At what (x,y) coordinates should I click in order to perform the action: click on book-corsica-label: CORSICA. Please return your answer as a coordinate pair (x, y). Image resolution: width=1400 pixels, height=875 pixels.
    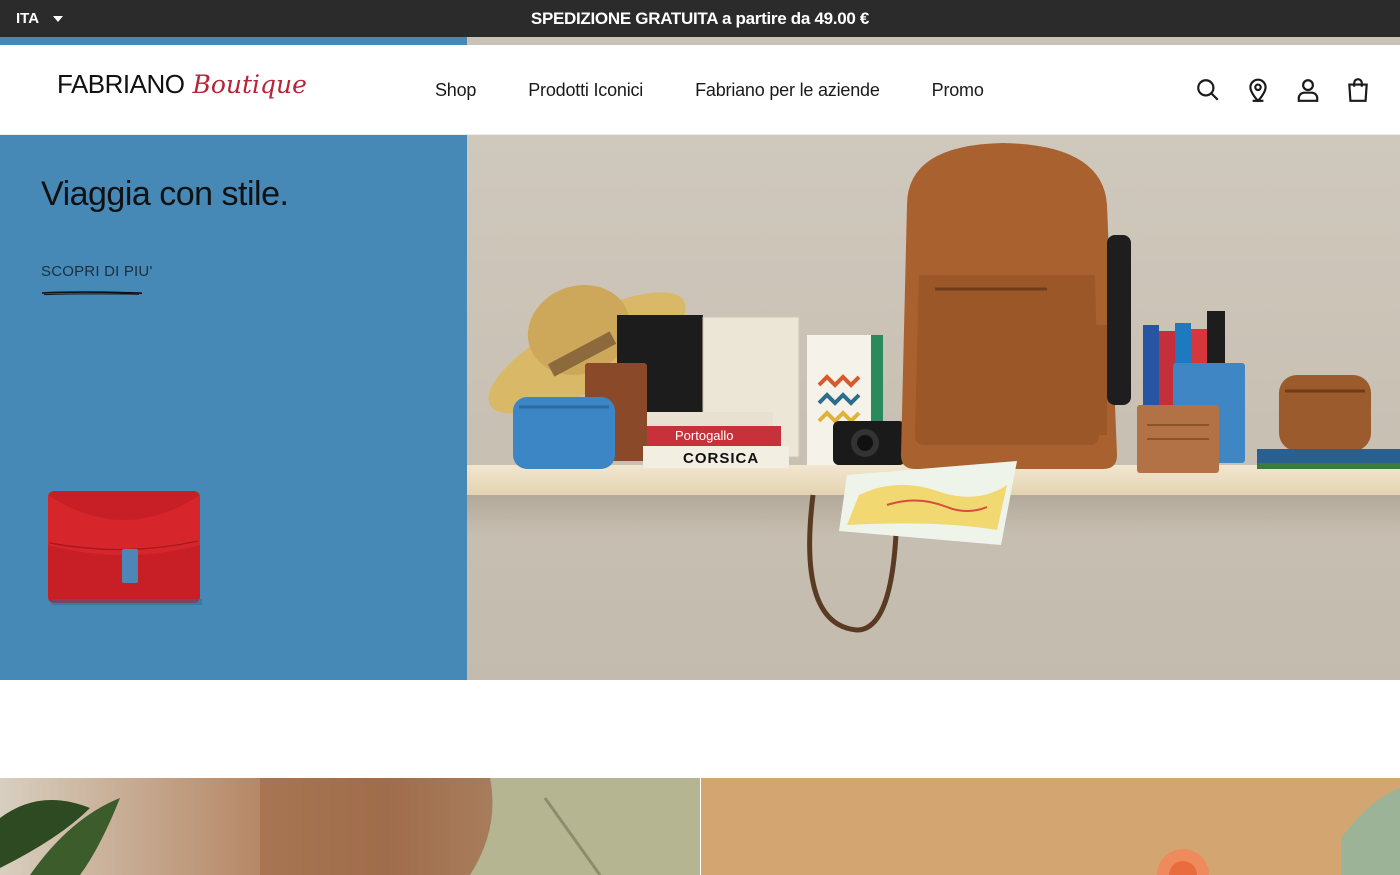
    Looking at the image, I should click on (721, 458).